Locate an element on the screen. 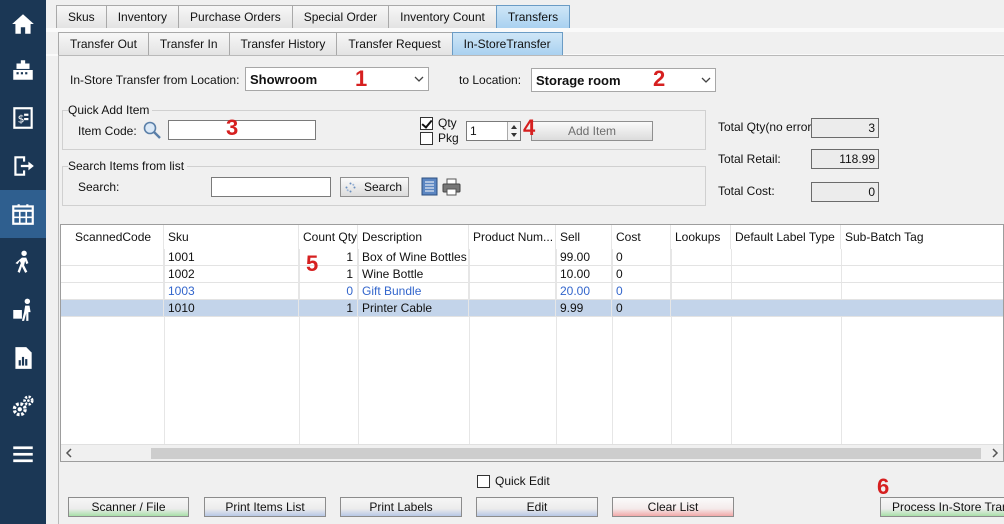  chevron-down-icon is located at coordinates (706, 80).